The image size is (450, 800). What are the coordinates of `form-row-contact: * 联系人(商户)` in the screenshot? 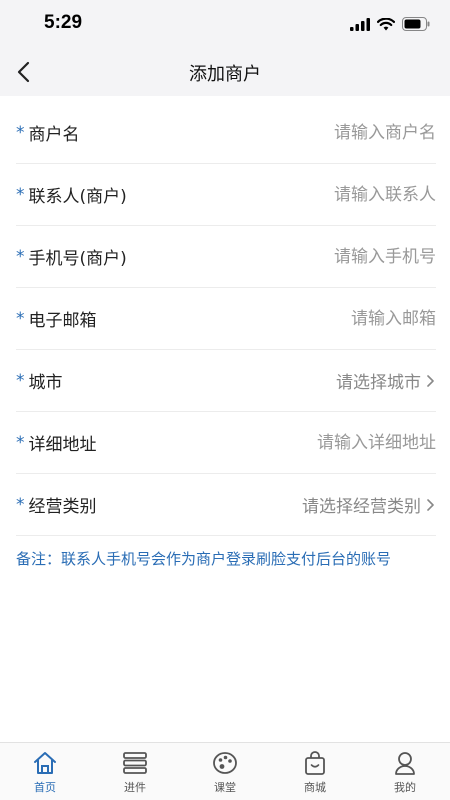 It's located at (226, 195).